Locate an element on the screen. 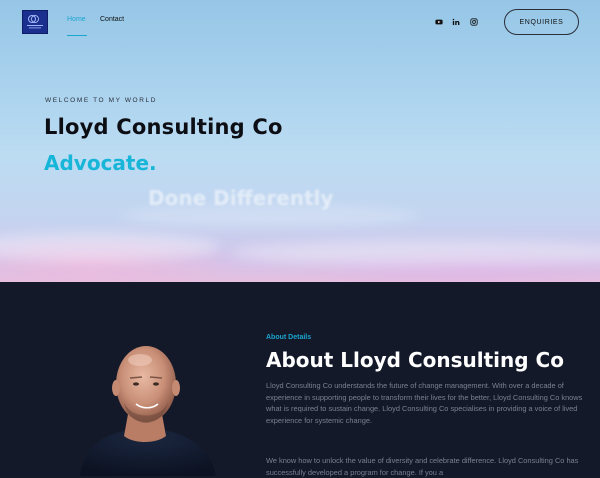  portrait-photo is located at coordinates (145, 399).